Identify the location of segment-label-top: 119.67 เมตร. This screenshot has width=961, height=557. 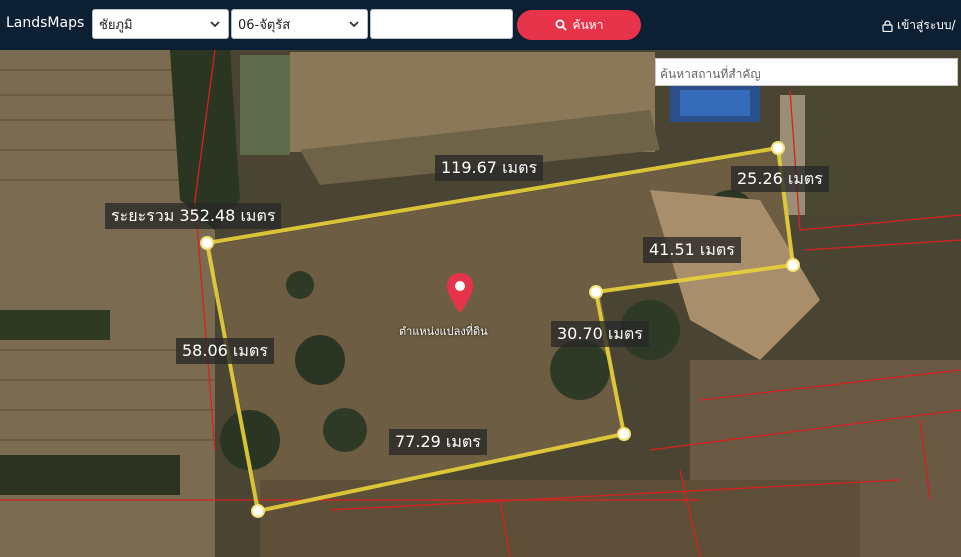
(489, 168).